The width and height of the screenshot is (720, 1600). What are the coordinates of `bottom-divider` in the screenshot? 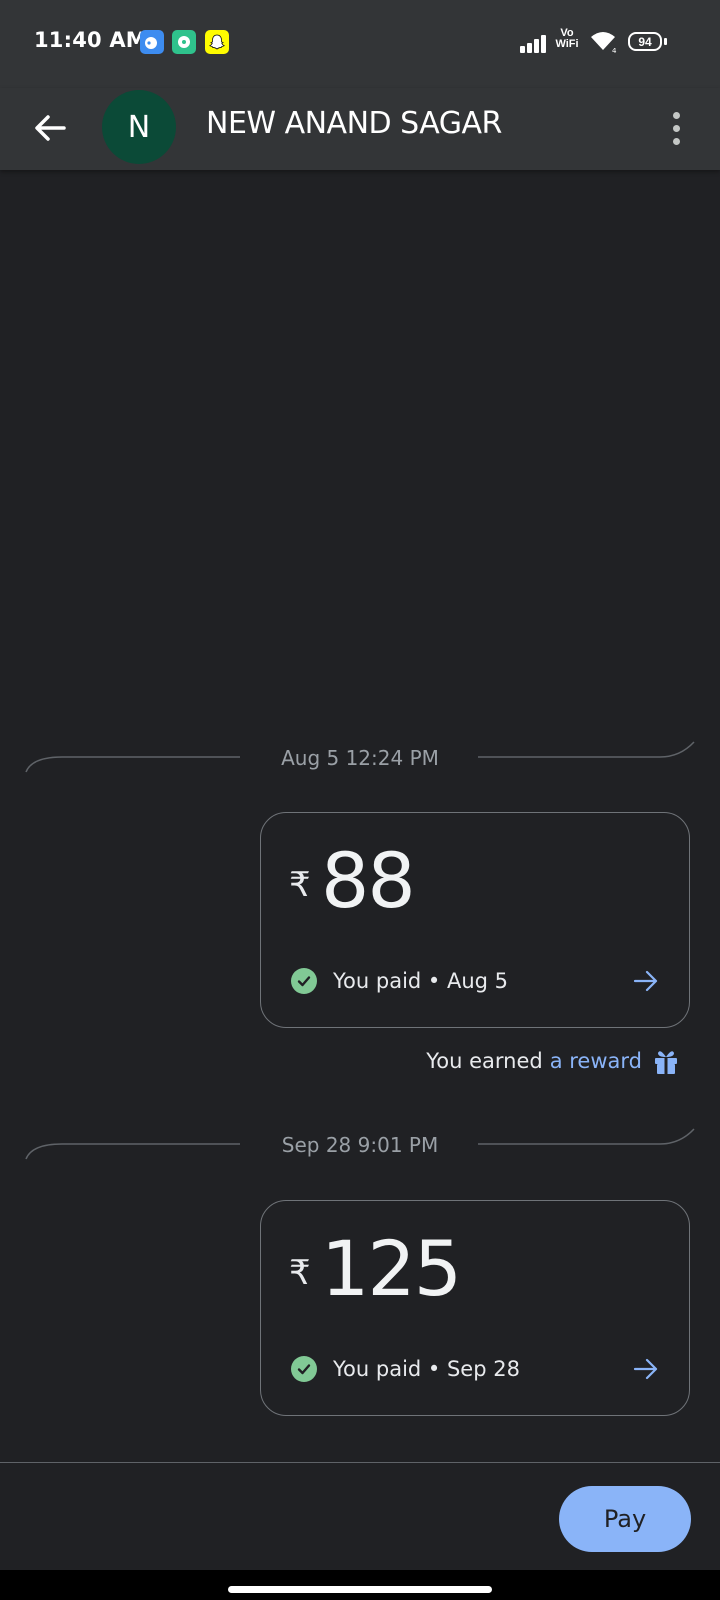 It's located at (360, 1462).